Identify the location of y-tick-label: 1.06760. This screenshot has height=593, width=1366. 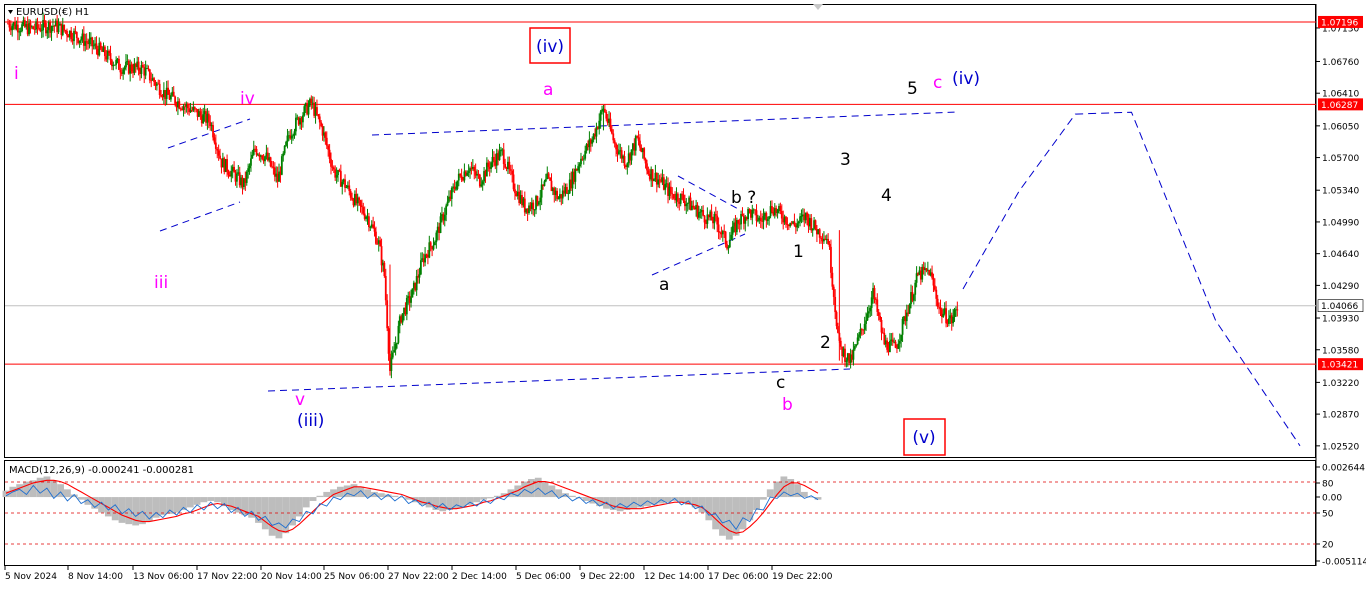
(1340, 63).